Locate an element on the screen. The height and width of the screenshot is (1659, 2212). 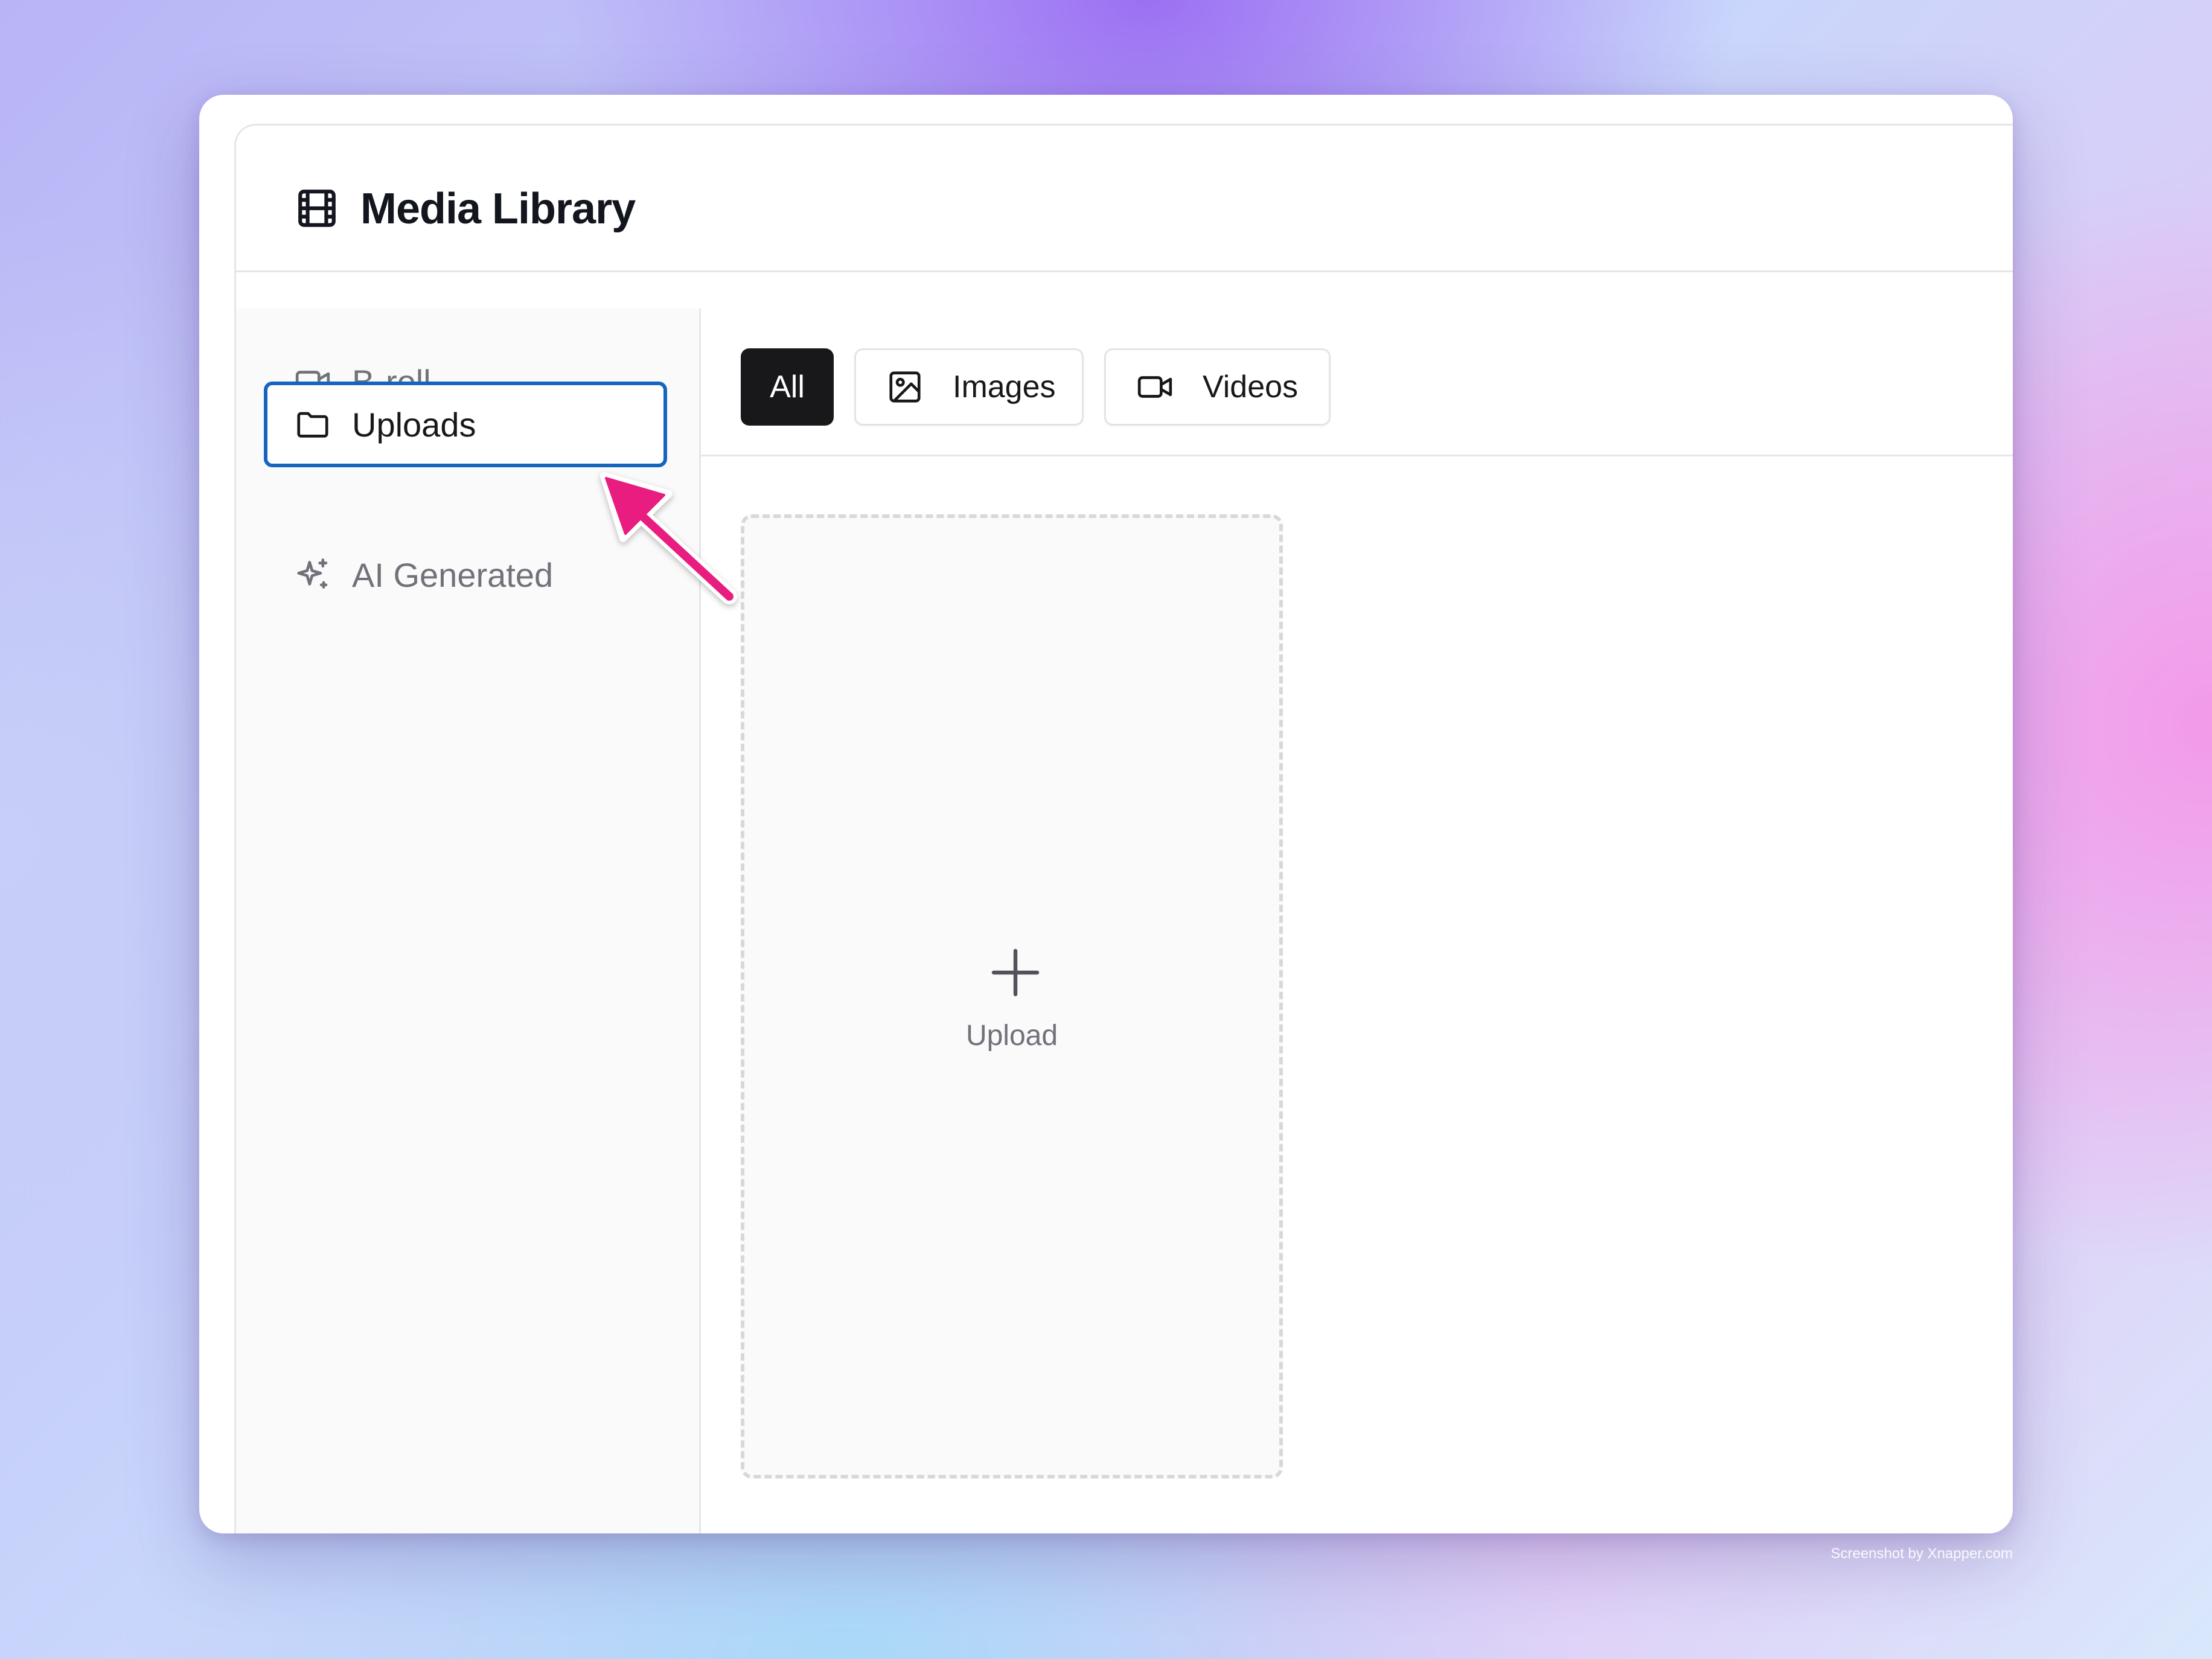
upload-label: Upload is located at coordinates (1011, 1036).